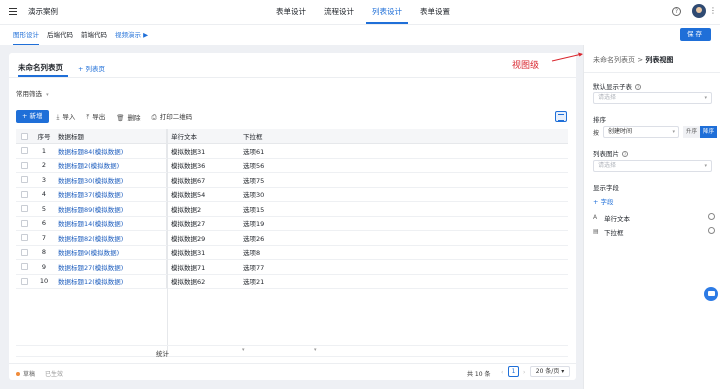 This screenshot has height=389, width=720. I want to click on export-icon: ⤒, so click(88, 117).